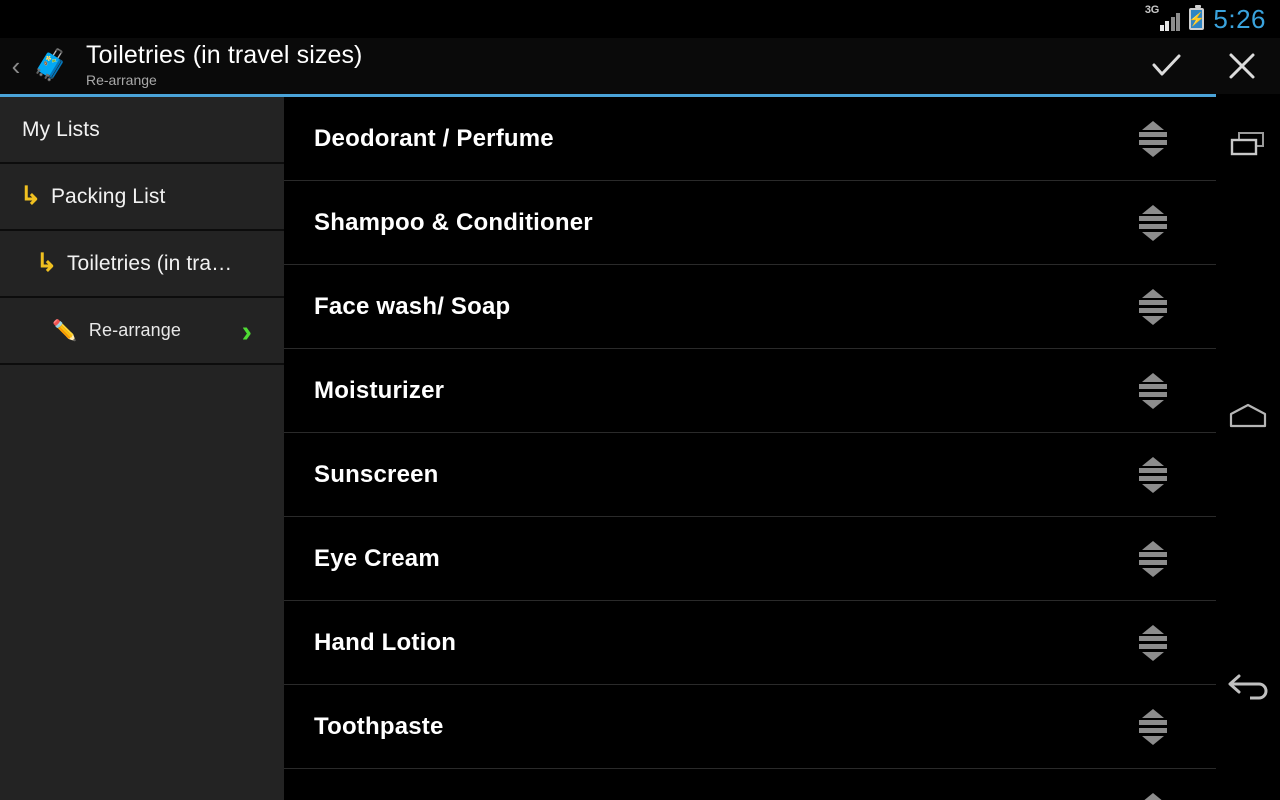  Describe the element at coordinates (51, 66) in the screenshot. I see `traveler-icon: 🧳` at that location.